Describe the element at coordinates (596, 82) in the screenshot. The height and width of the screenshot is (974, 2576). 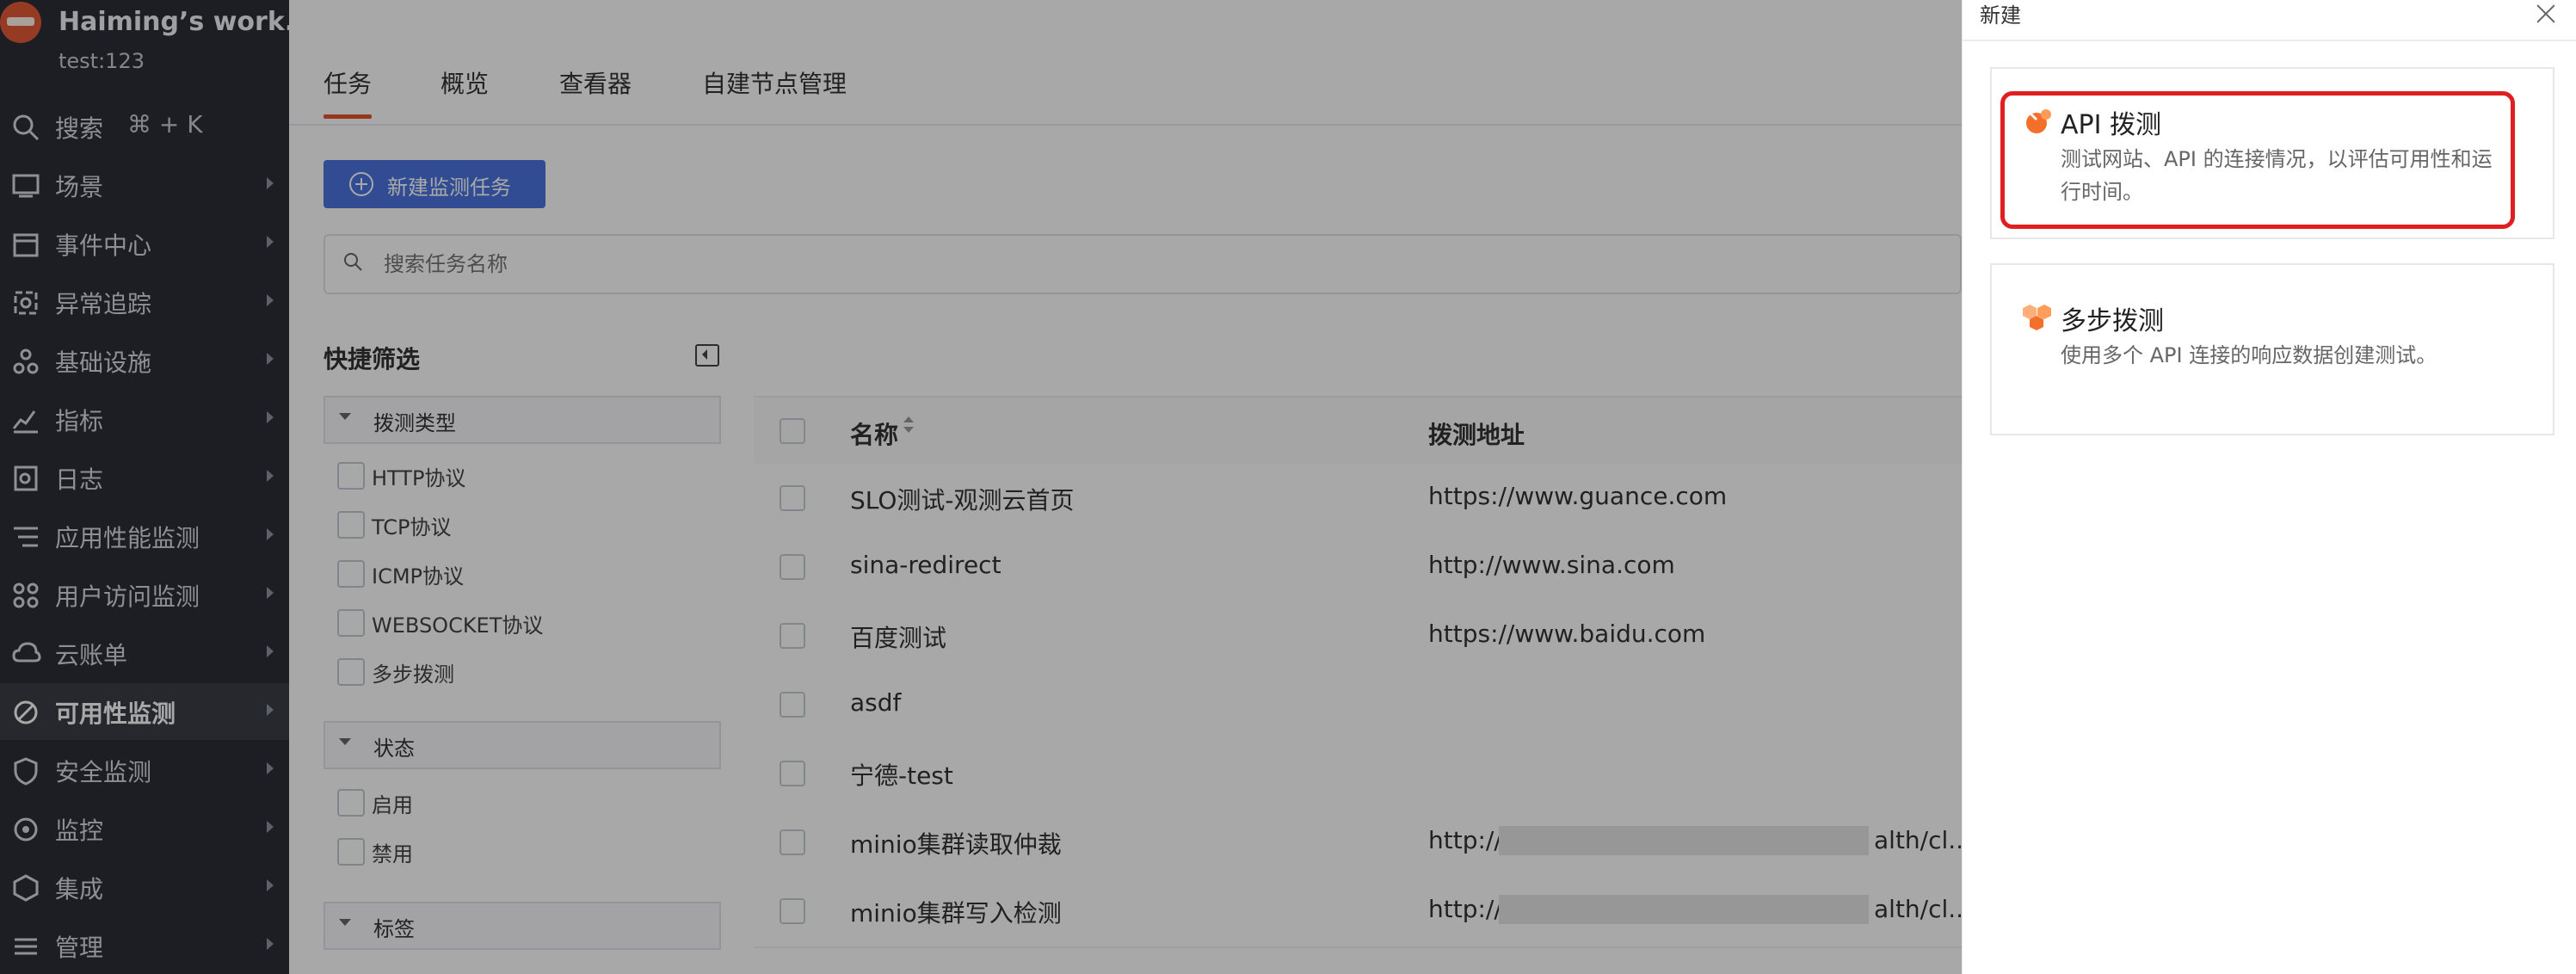
I see `tab-viewer: 查看器` at that location.